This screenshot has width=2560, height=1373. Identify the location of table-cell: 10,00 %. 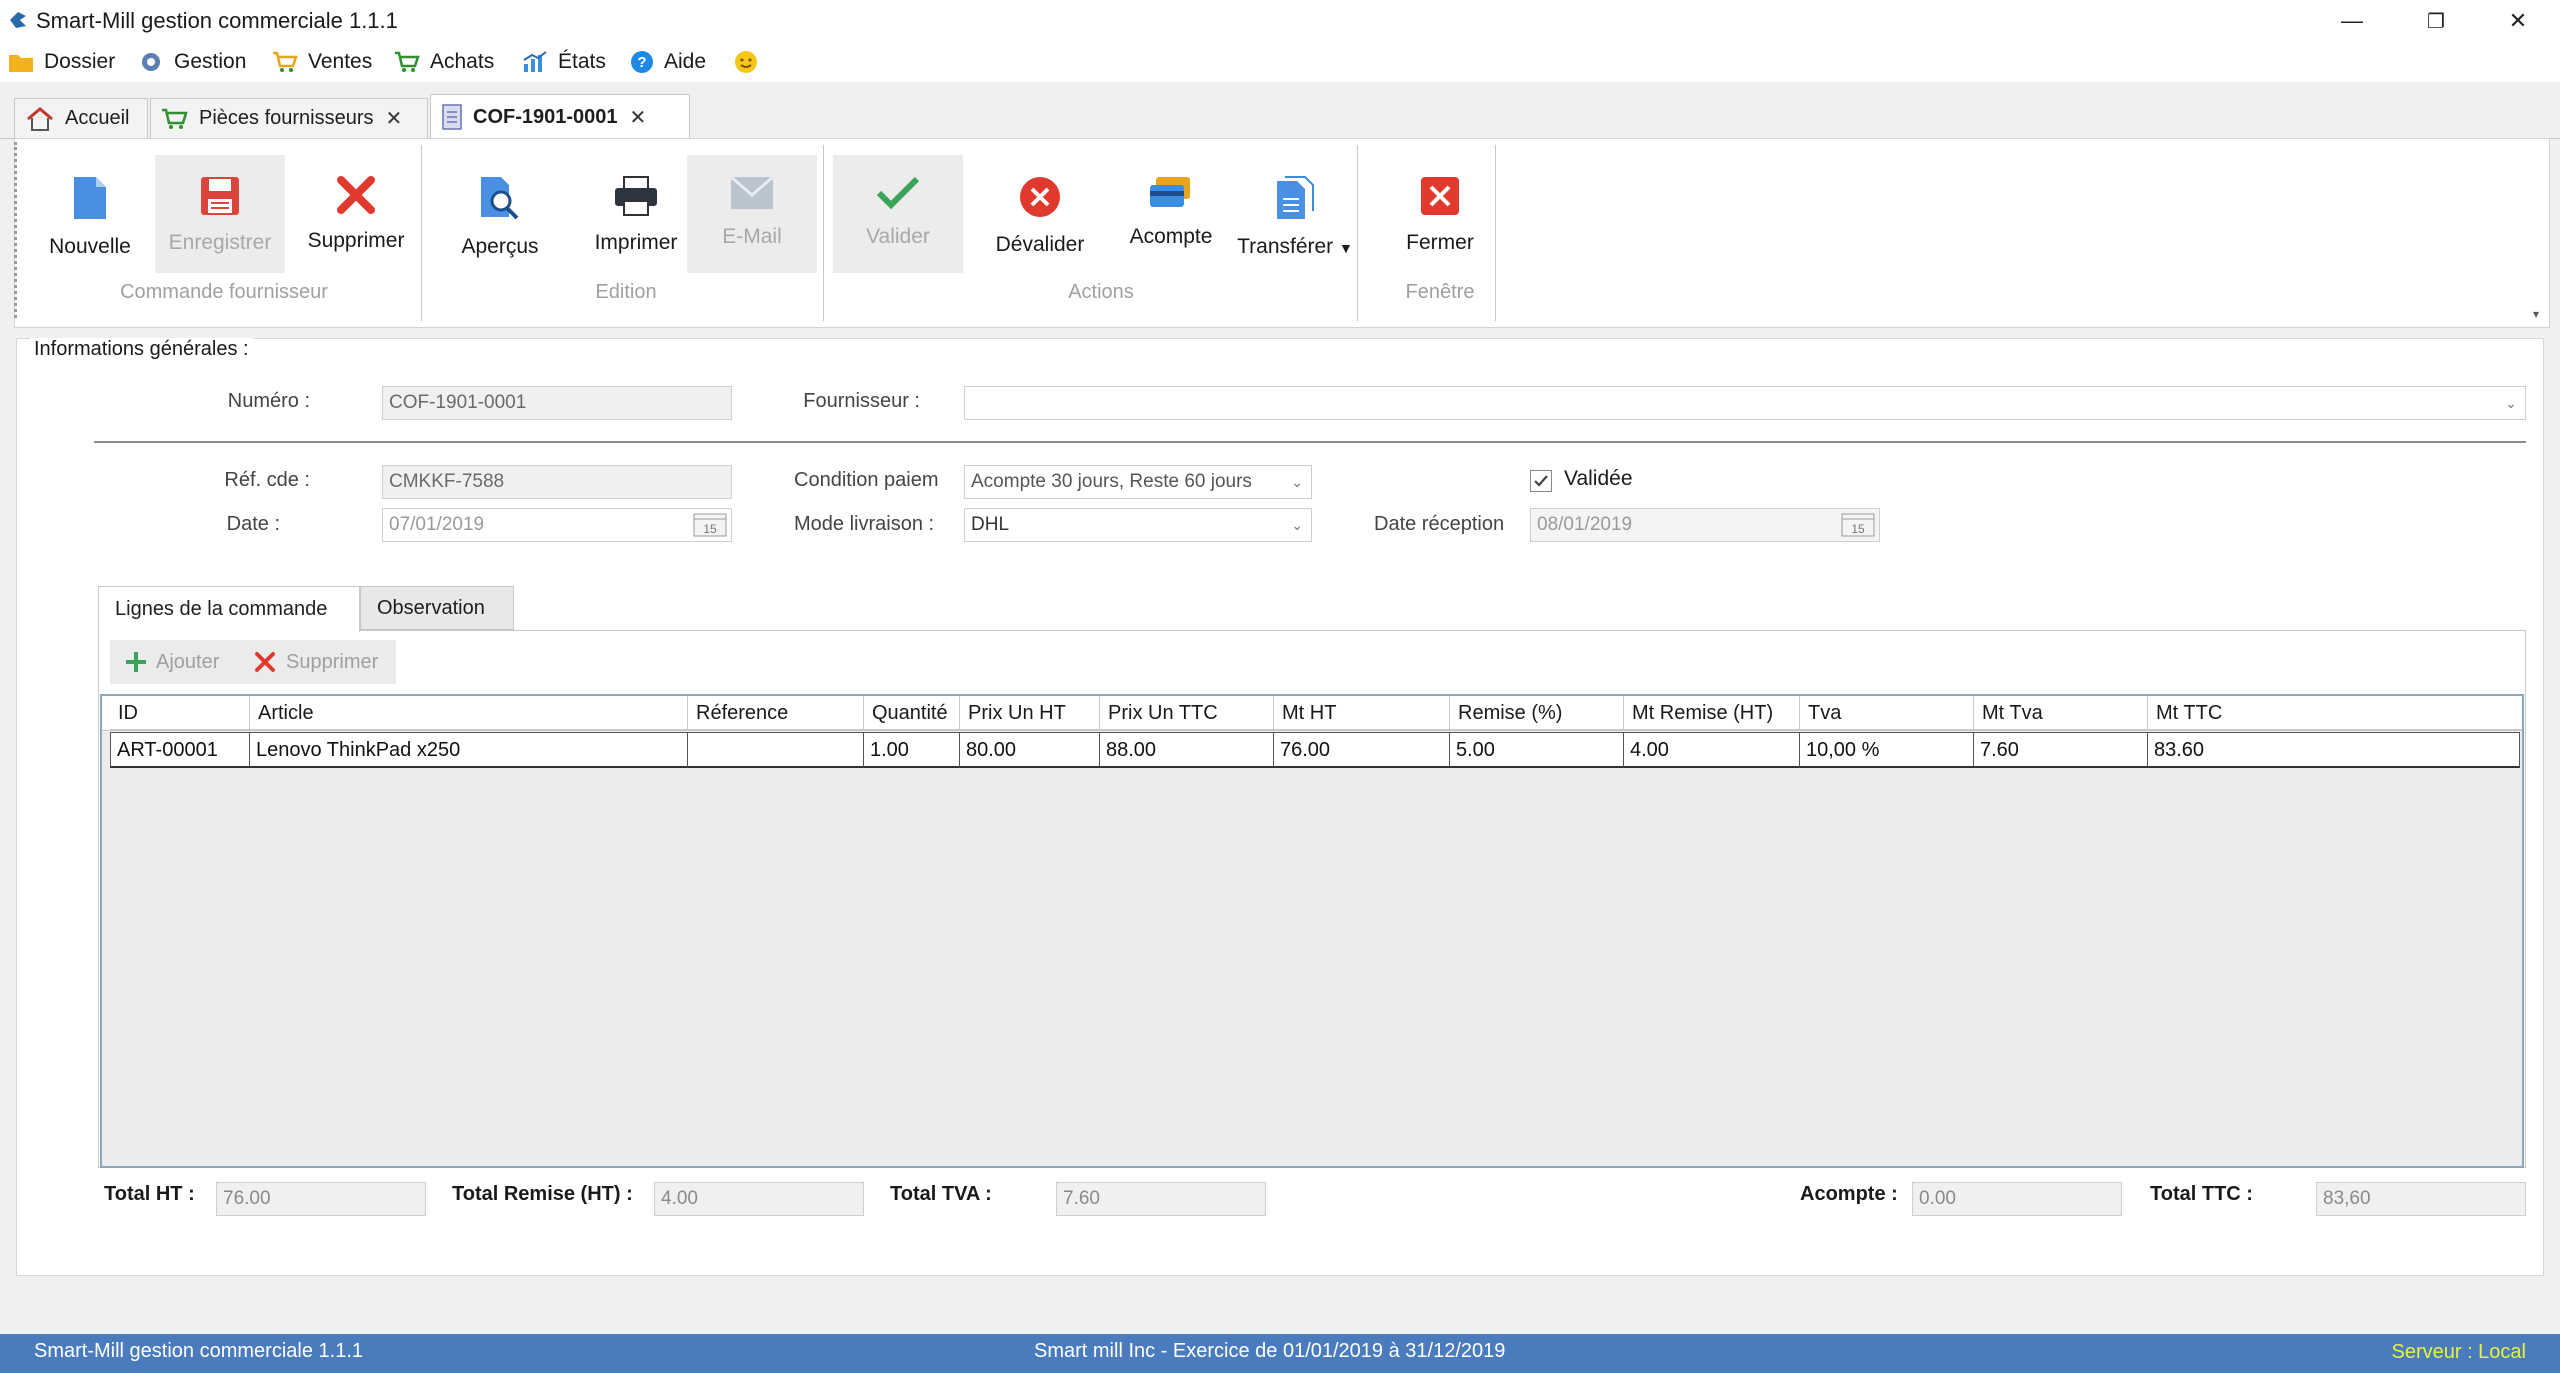
(1887, 750).